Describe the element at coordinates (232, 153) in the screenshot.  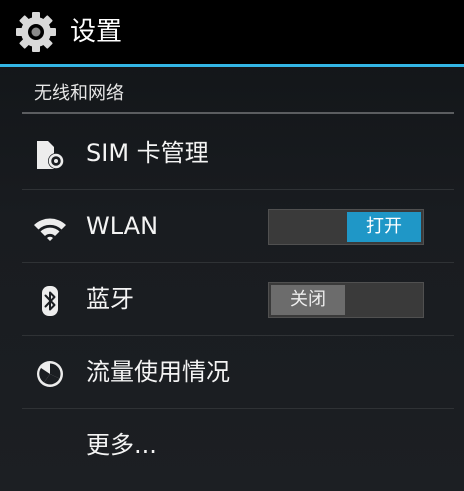
I see `sim-card-management-item: SIM 卡管理` at that location.